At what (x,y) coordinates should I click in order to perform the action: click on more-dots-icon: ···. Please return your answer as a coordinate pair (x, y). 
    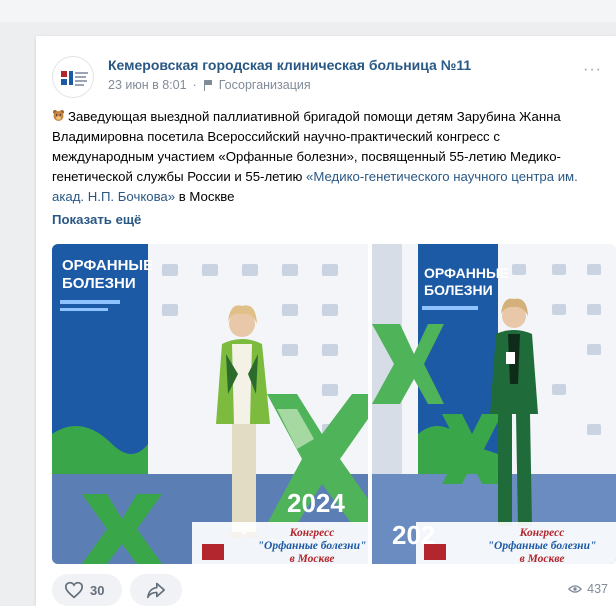
    Looking at the image, I should click on (592, 70).